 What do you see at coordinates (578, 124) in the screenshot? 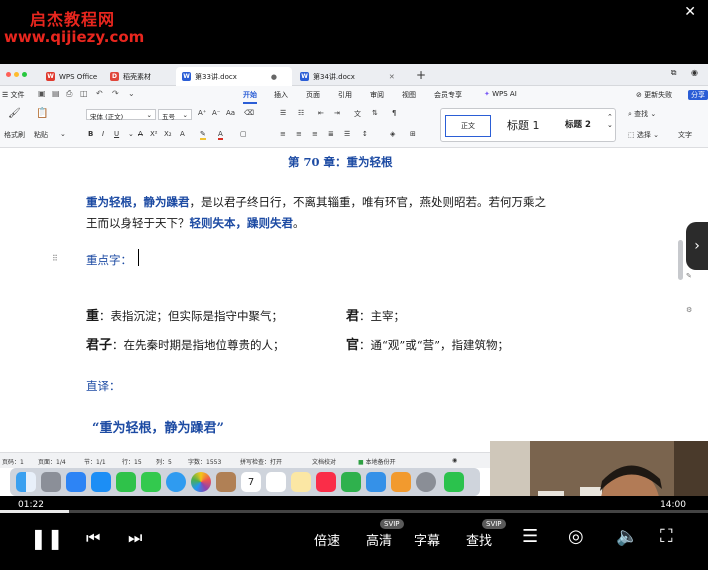
I see `style-heading-2: 标题 2` at bounding box center [578, 124].